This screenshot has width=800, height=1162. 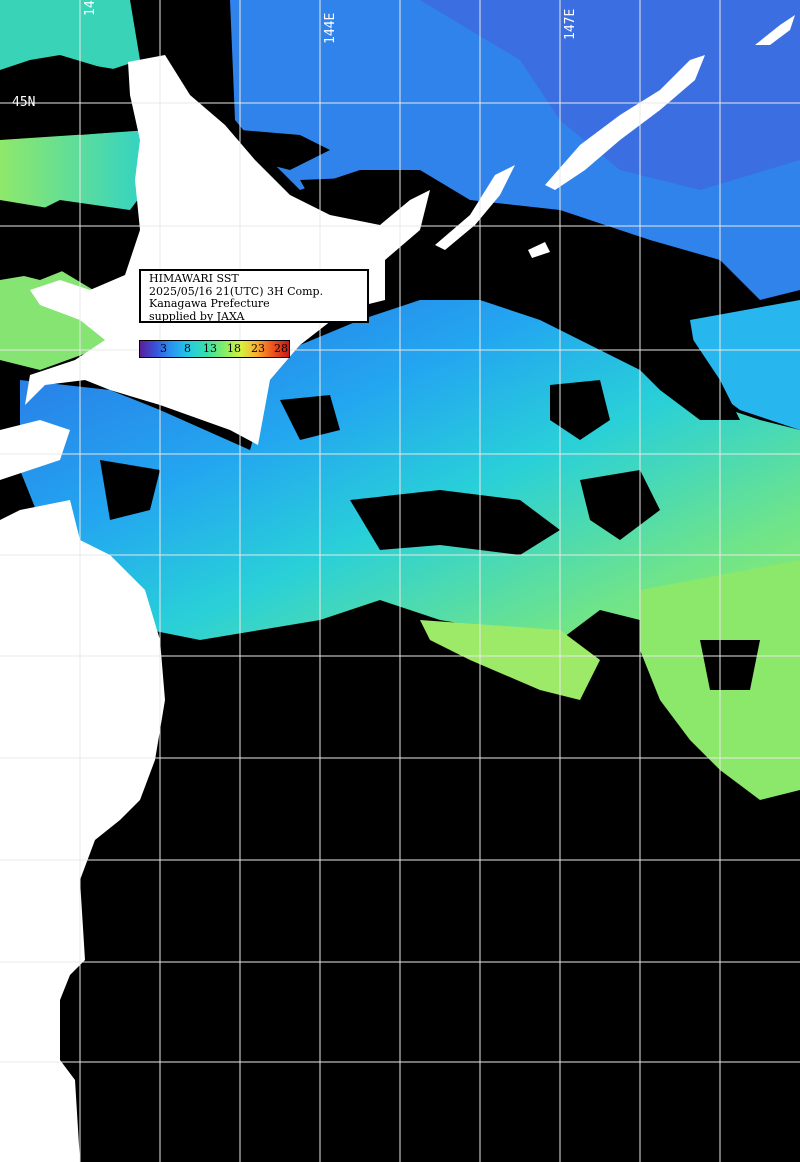 What do you see at coordinates (90, 8) in the screenshot?
I see `lon-label-141e: 141E` at bounding box center [90, 8].